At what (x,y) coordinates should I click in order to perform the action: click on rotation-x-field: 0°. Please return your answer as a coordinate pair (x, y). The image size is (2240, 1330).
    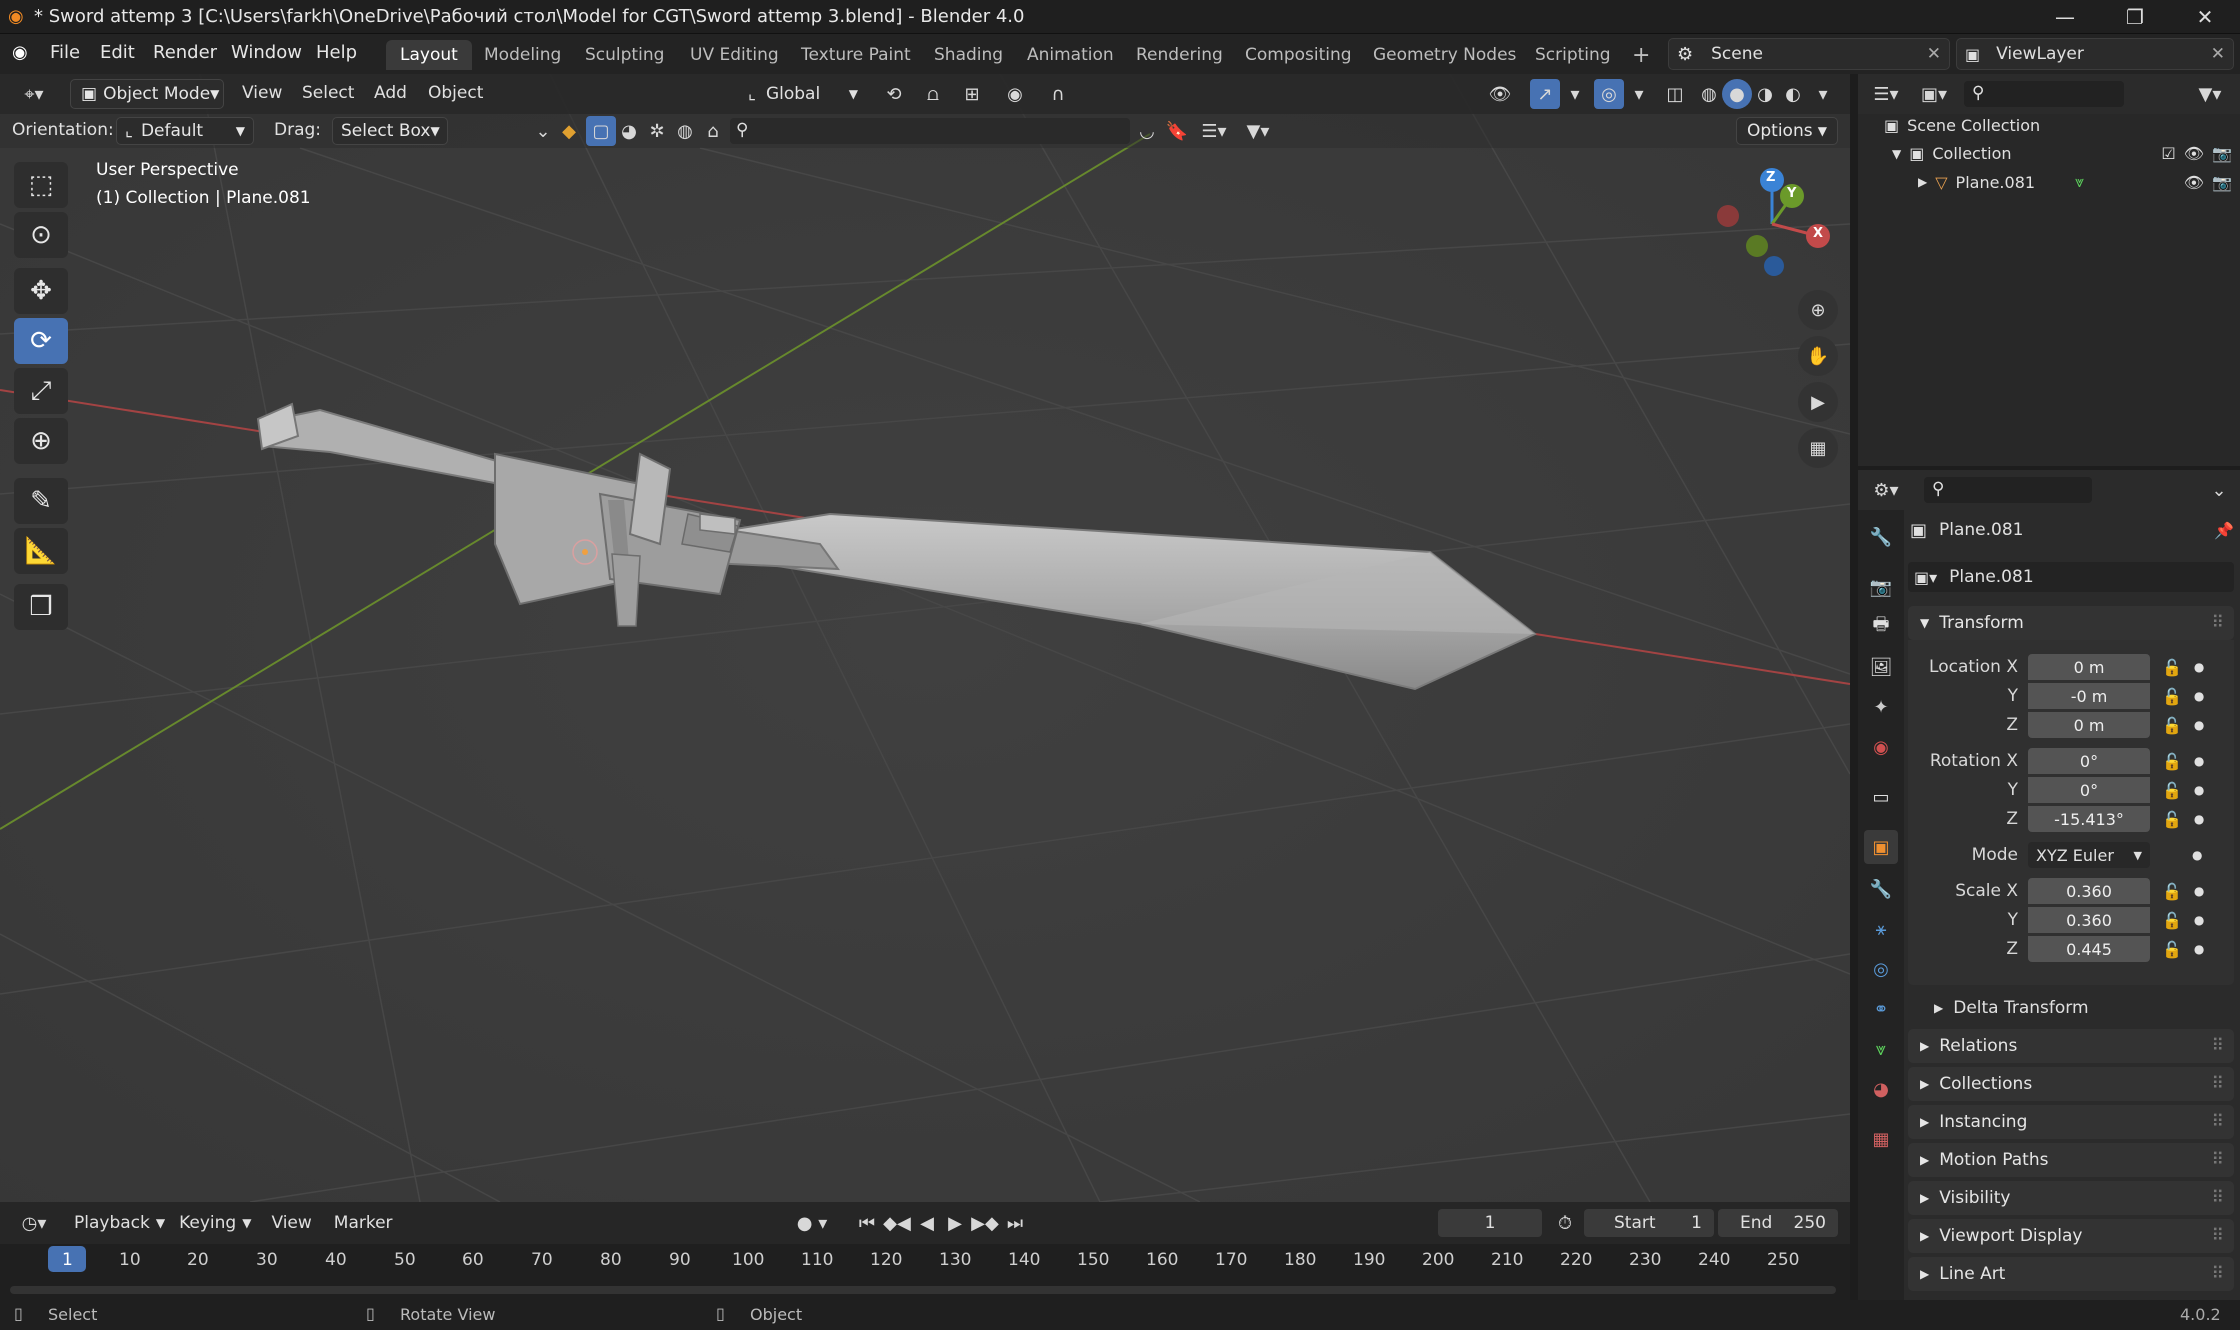
    Looking at the image, I should click on (2089, 761).